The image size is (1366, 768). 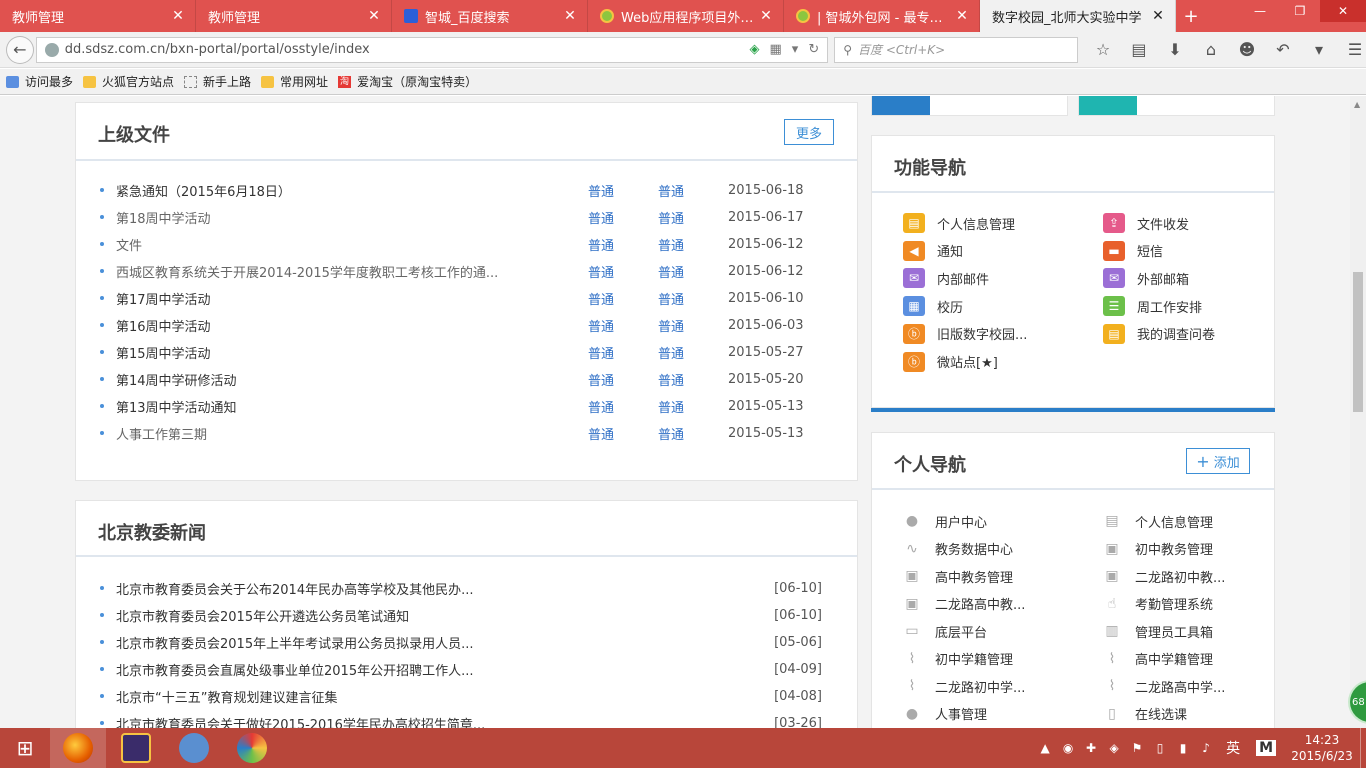 I want to click on news-title: 北京市“十三五”教育规划建议建言征集, so click(x=444, y=696).